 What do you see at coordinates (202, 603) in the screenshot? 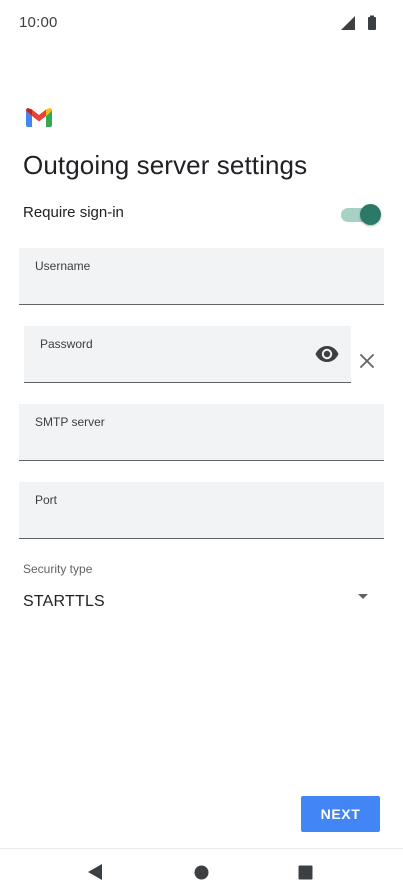
I see `security-type-select: STARTTLS` at bounding box center [202, 603].